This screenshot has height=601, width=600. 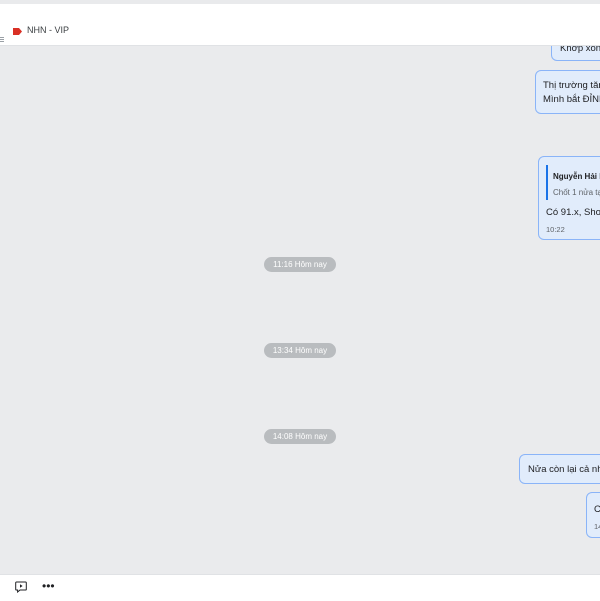 I want to click on message-bubble: Nửa còn lại cả nh, so click(x=559, y=469).